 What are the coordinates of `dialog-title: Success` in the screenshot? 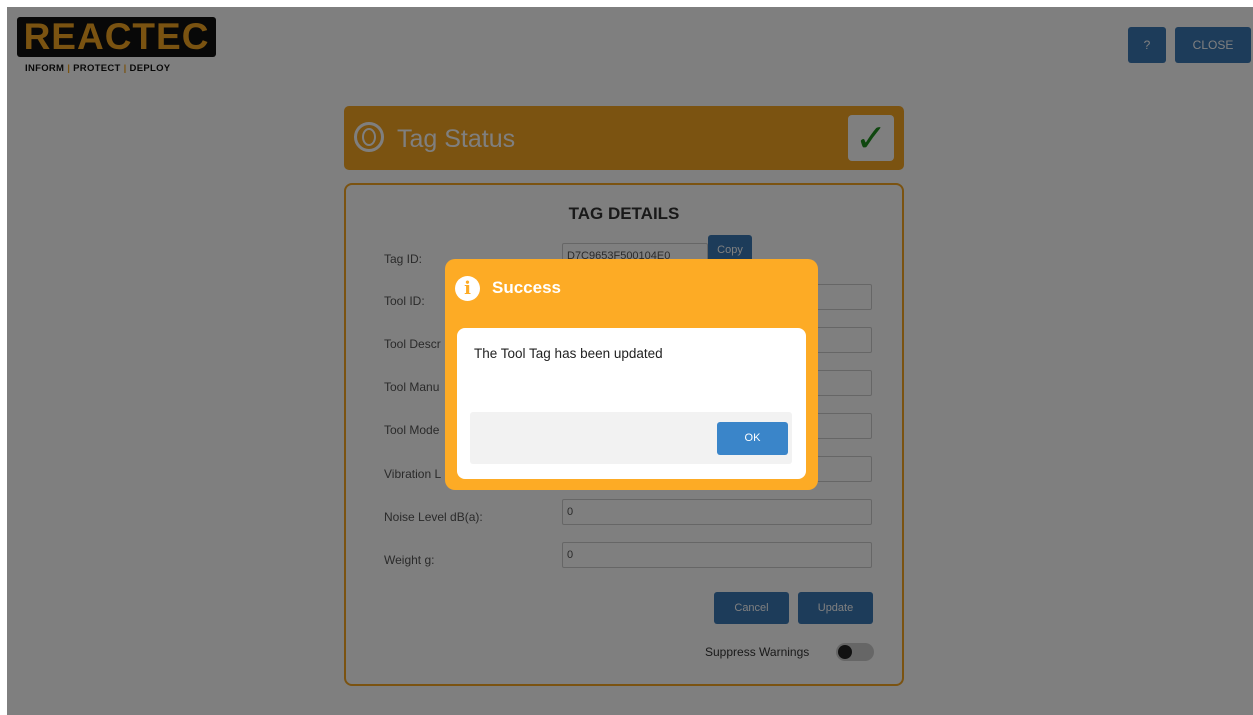 It's located at (526, 287).